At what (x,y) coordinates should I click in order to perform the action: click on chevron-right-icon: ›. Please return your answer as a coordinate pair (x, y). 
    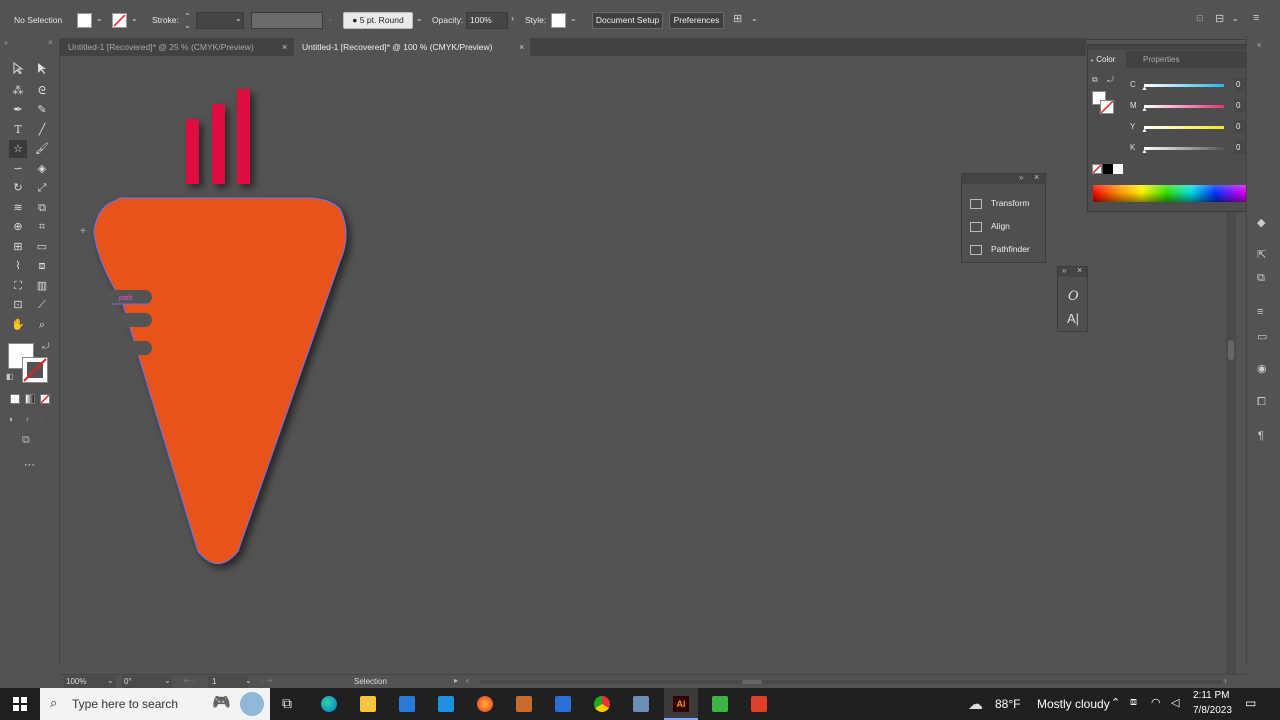
    Looking at the image, I should click on (512, 18).